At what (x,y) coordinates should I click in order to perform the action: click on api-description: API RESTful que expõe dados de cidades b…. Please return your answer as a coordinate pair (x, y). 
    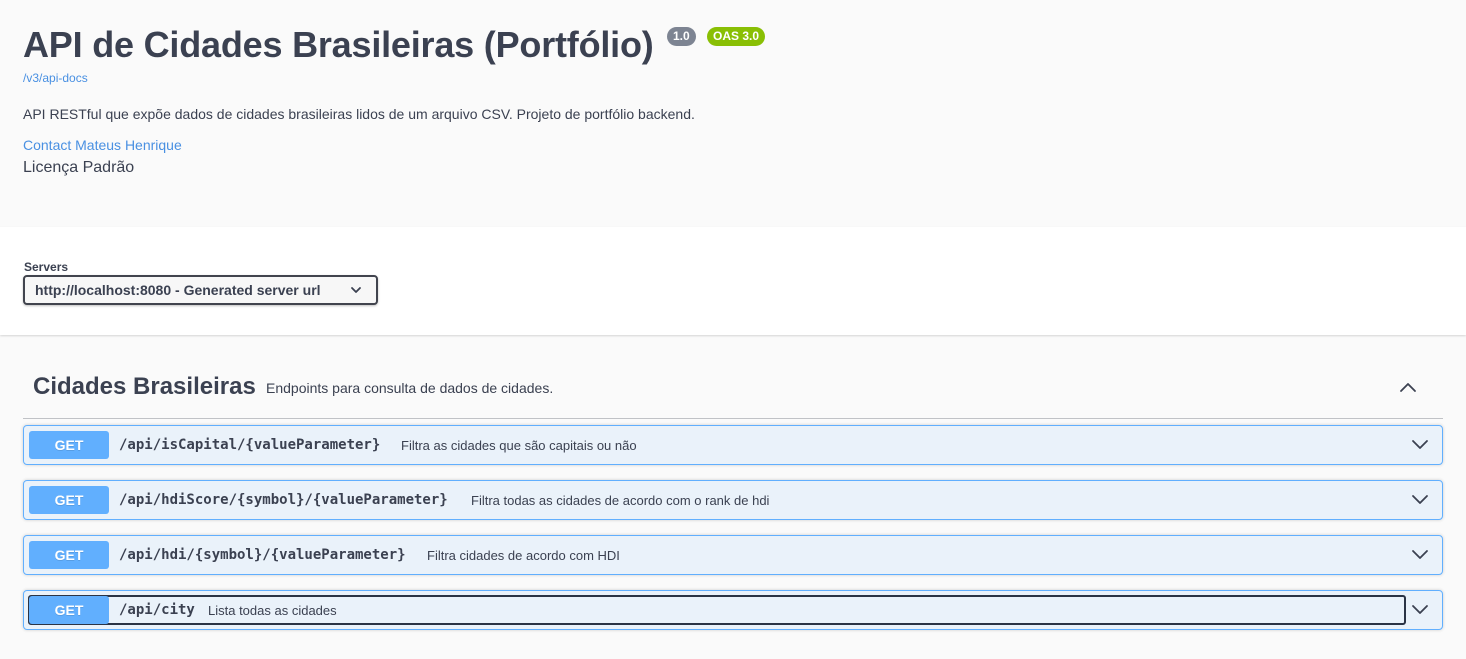
    Looking at the image, I should click on (359, 114).